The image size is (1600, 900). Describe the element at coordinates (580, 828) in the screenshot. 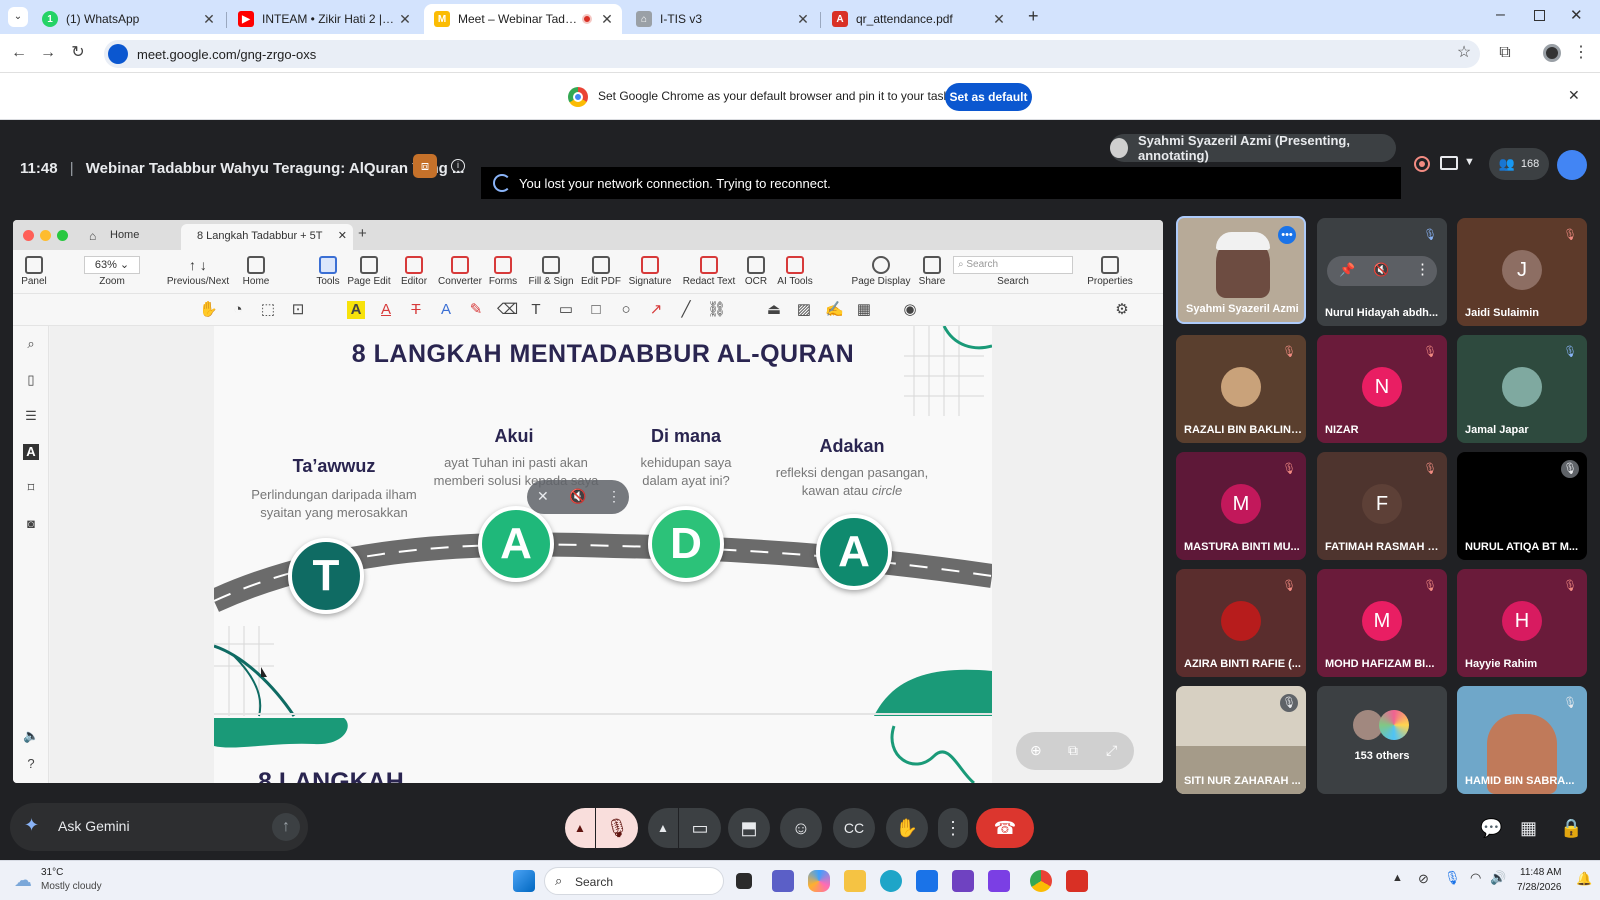

I see `mic-options-button: ▲` at that location.